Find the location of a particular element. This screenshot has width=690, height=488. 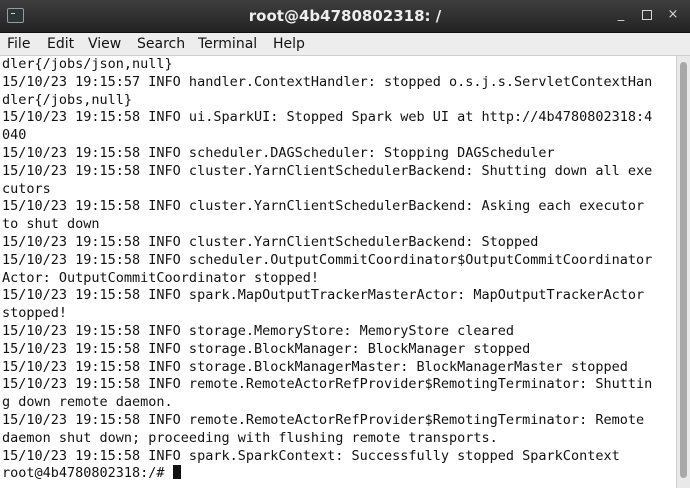

menu-terminal: Terminal is located at coordinates (227, 44).